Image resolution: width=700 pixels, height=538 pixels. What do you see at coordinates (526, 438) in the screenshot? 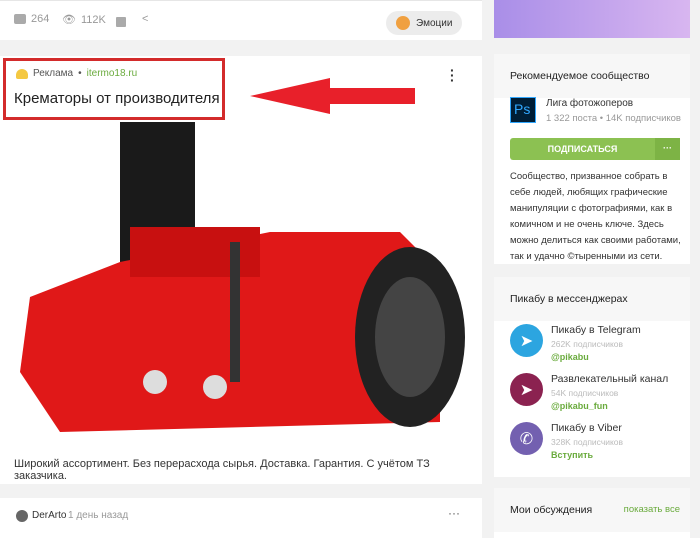
I see `viber-icon: ✆` at bounding box center [526, 438].